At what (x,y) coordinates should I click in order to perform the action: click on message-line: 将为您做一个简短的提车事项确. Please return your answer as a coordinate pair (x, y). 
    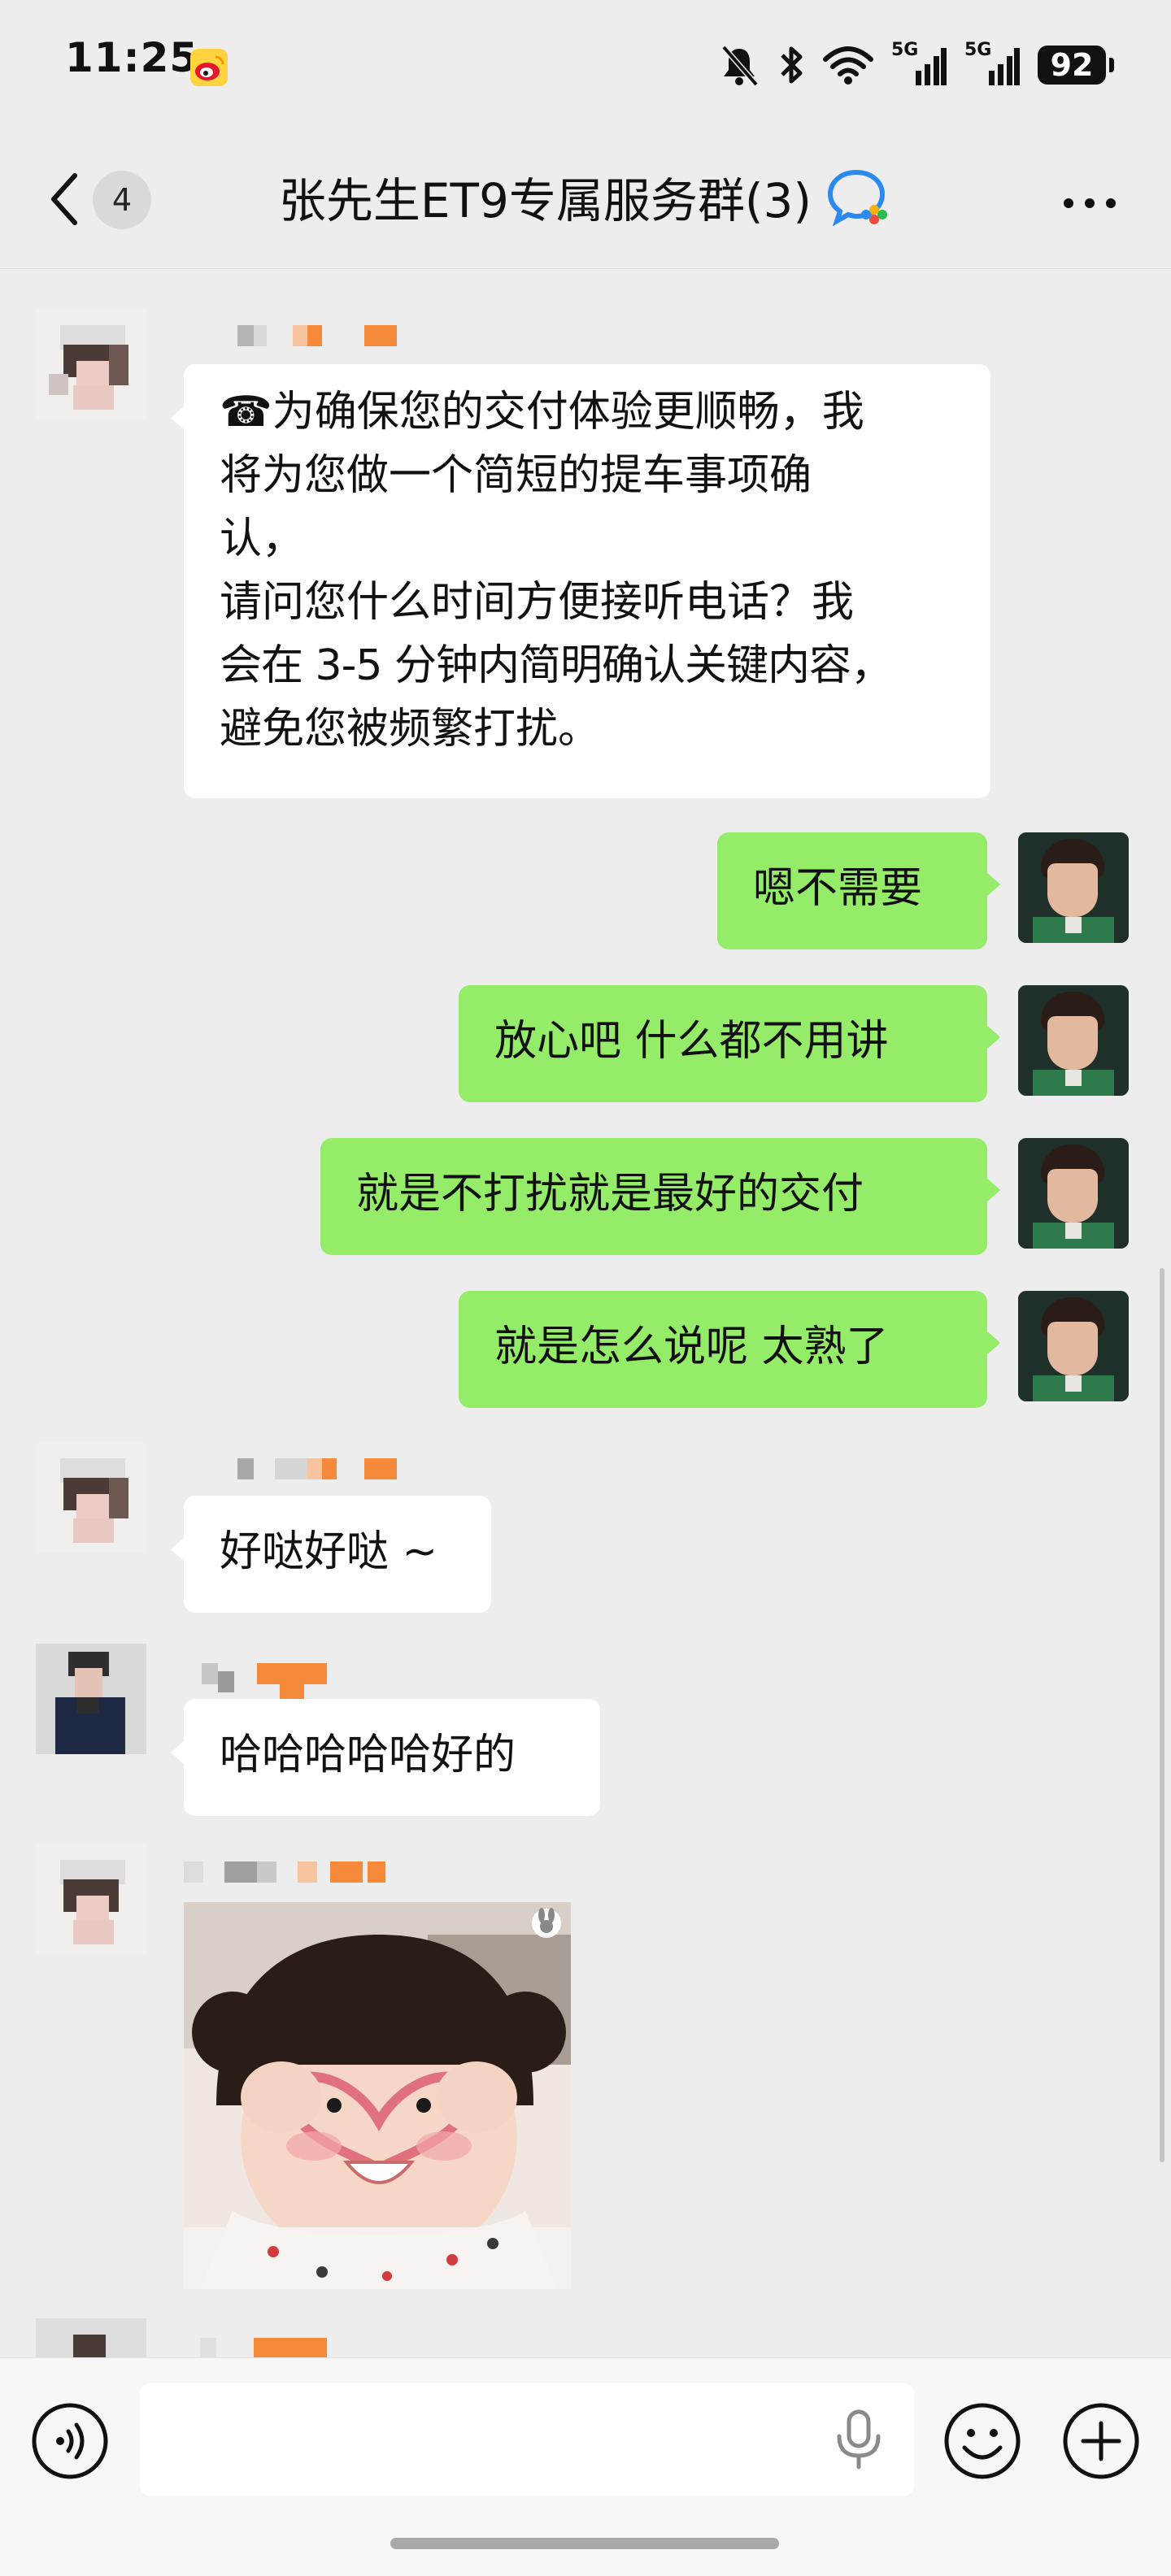
    Looking at the image, I should click on (516, 475).